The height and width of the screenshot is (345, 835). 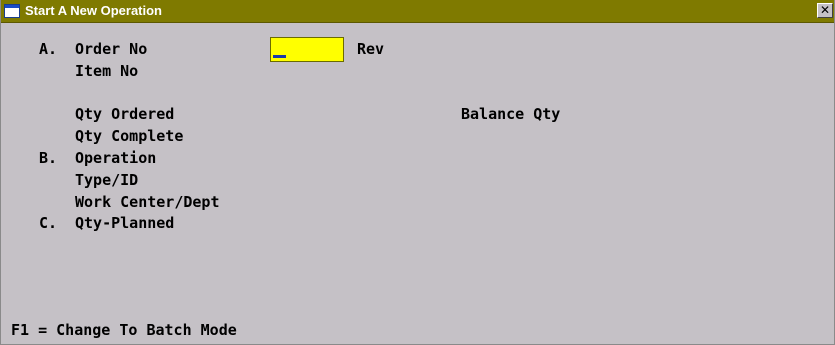 I want to click on order-no-label: Order No, so click(x=111, y=49).